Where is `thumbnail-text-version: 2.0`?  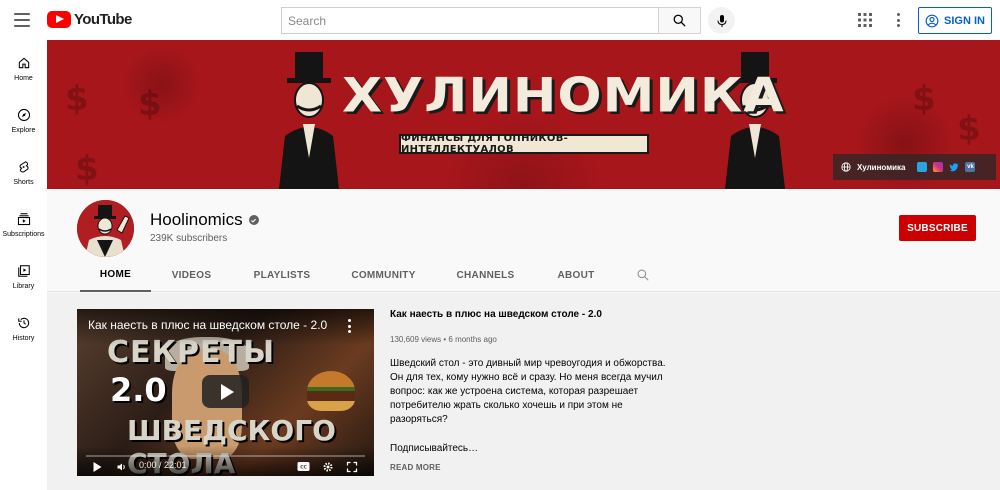 thumbnail-text-version: 2.0 is located at coordinates (138, 390).